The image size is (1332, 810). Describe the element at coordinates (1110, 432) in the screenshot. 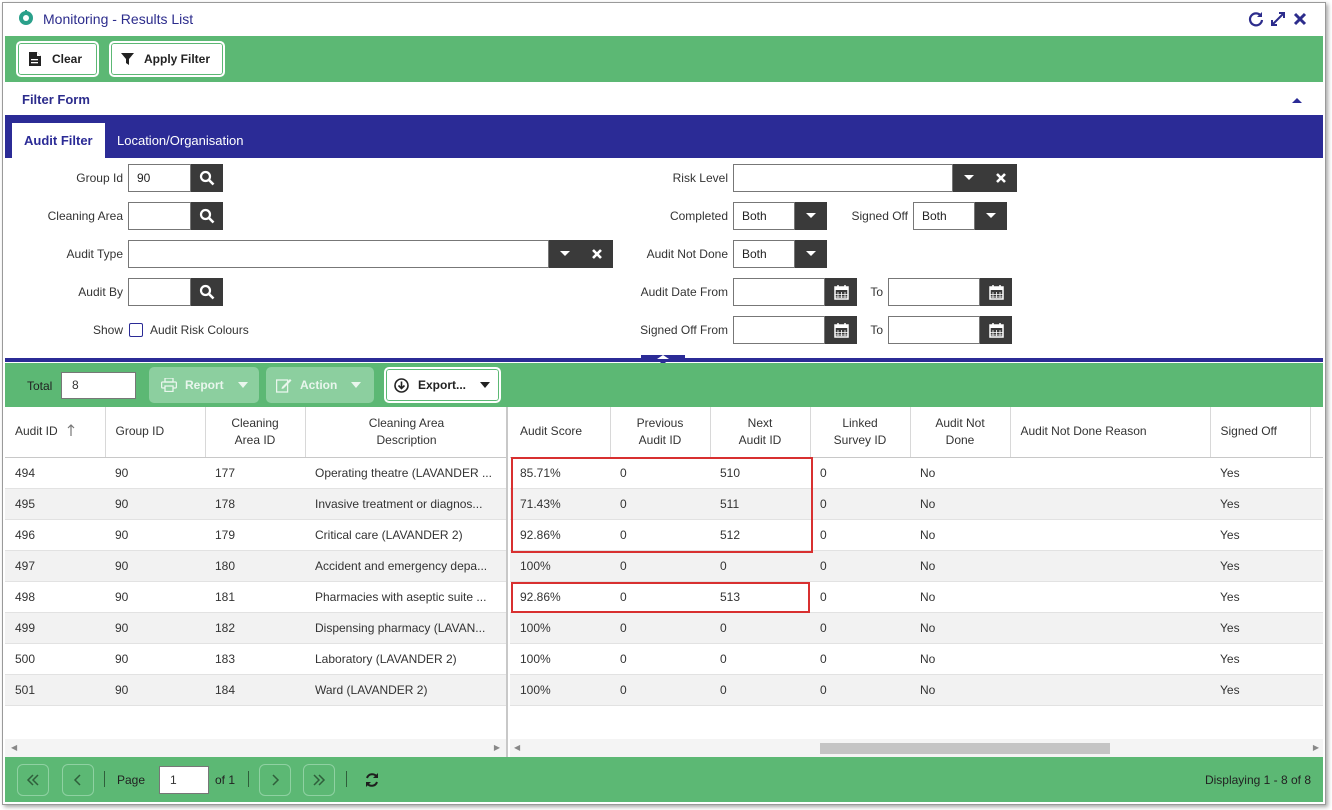

I see `col-header-audit-not-done-reason: Audit Not Done Reason` at that location.